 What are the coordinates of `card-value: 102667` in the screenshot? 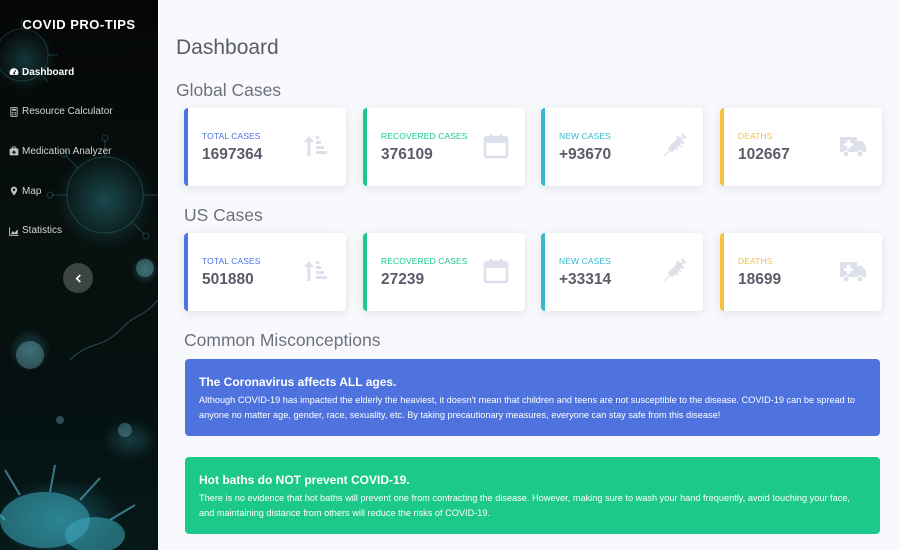 It's located at (764, 154).